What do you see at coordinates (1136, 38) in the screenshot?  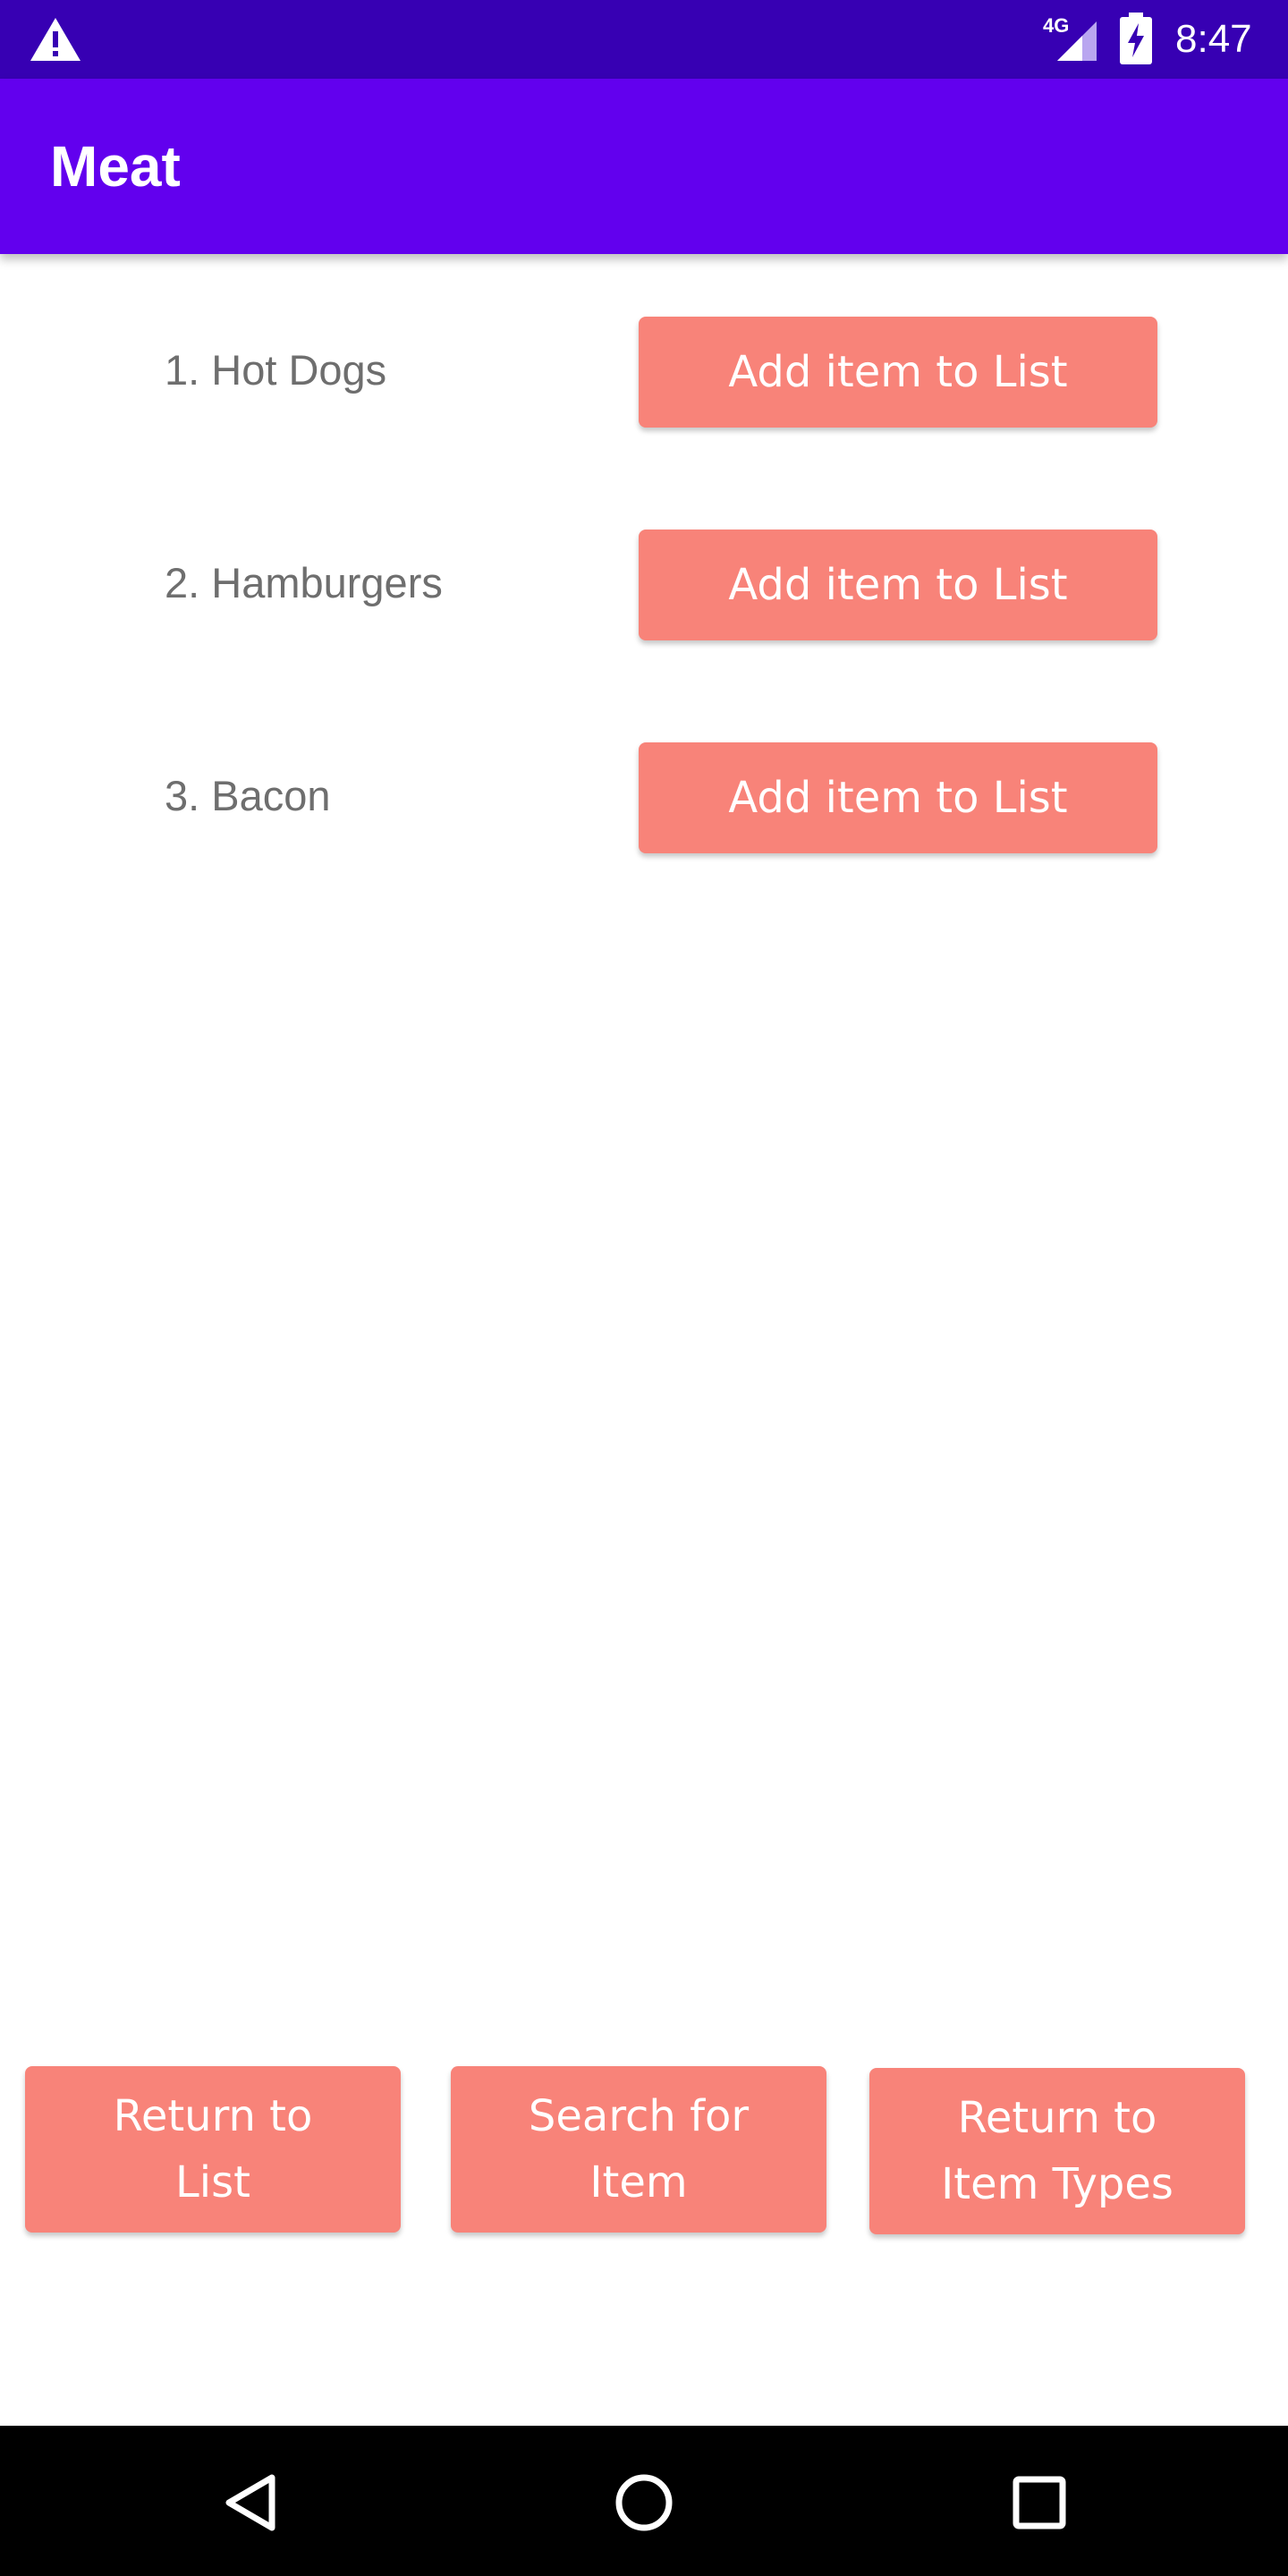 I see `battery-charging-icon` at bounding box center [1136, 38].